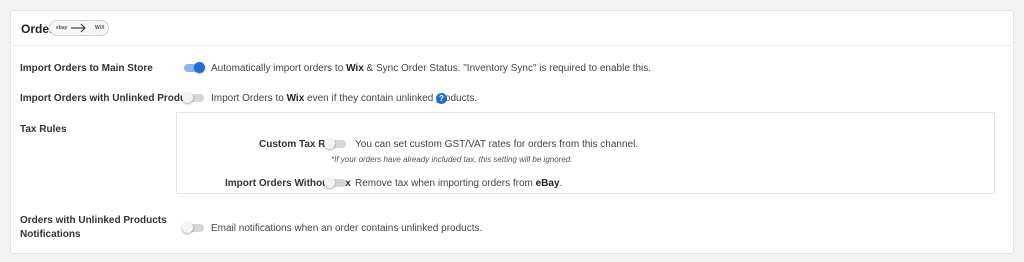  I want to click on description-text: ., so click(561, 183).